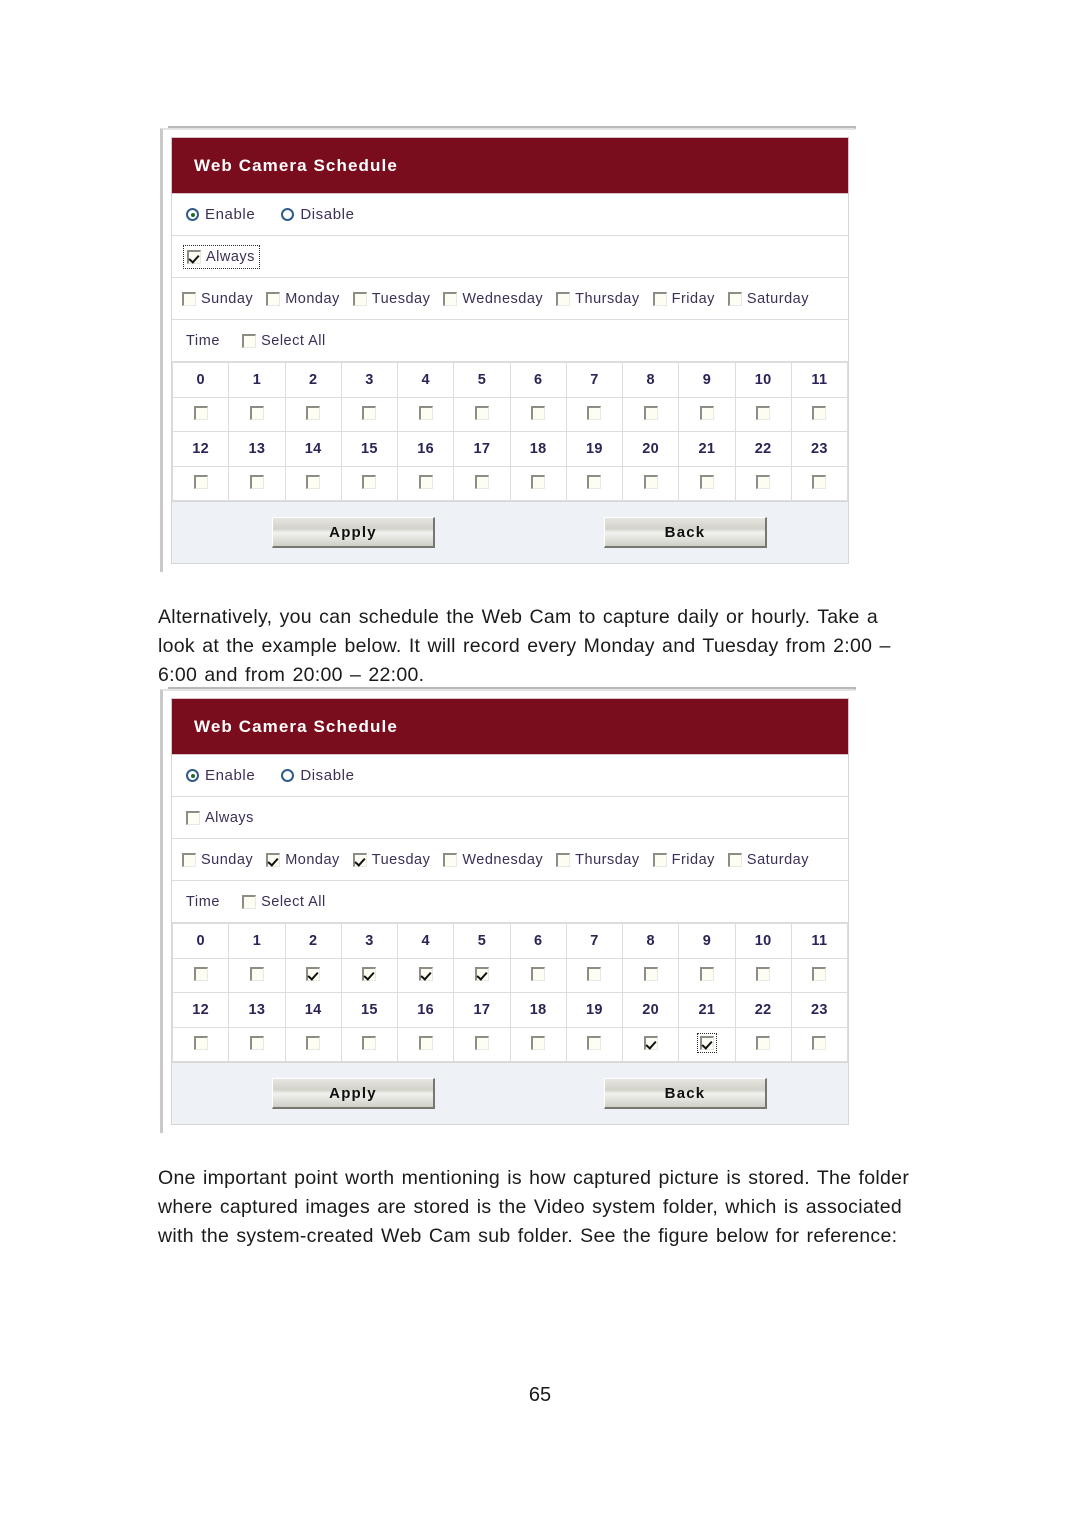 This screenshot has height=1527, width=1080. I want to click on checkbox-day-wednesday-2: Wednesday, so click(493, 860).